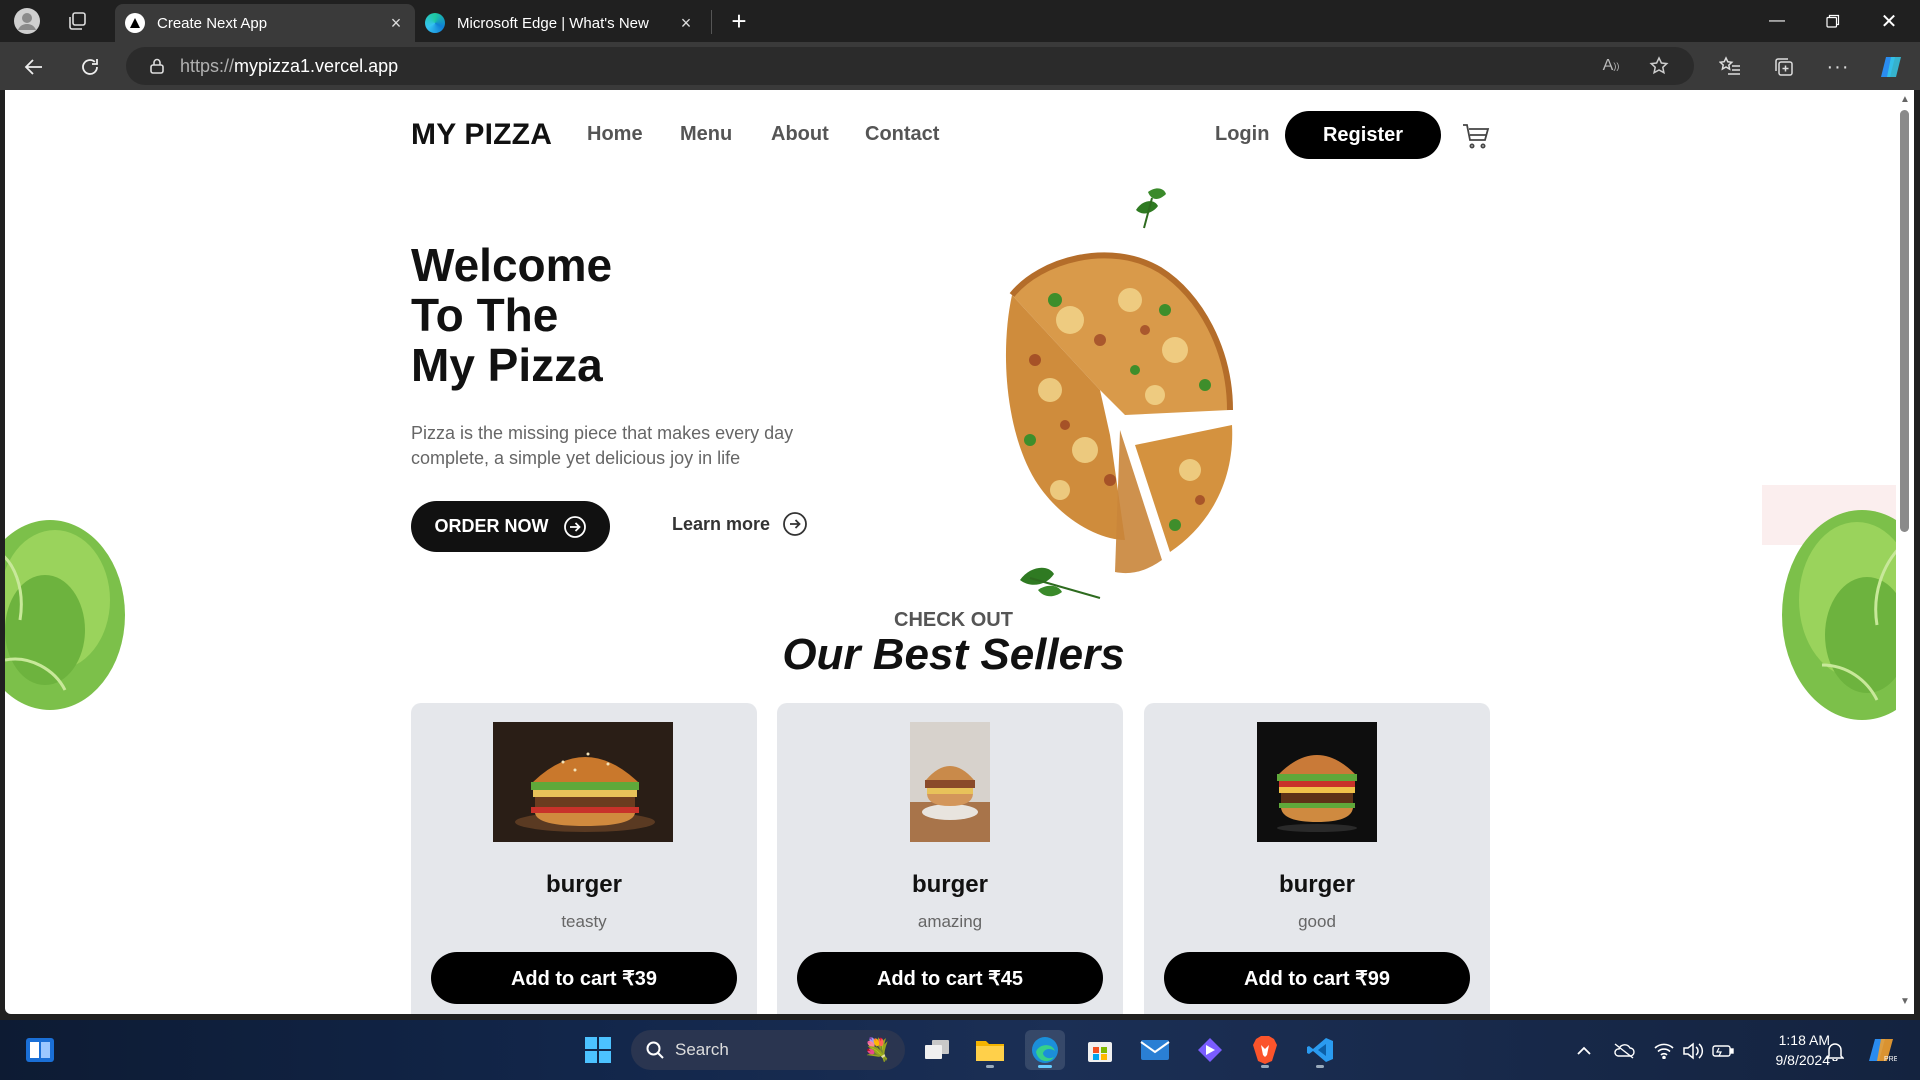 Image resolution: width=1920 pixels, height=1080 pixels. I want to click on shopping-cart-icon, so click(1476, 136).